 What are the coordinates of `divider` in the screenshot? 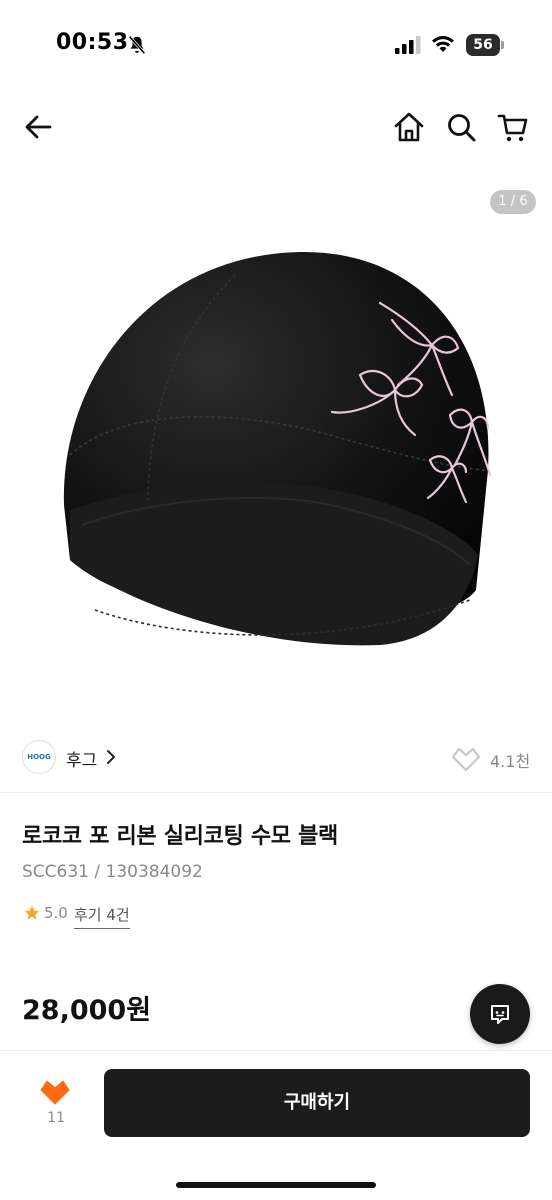 It's located at (276, 792).